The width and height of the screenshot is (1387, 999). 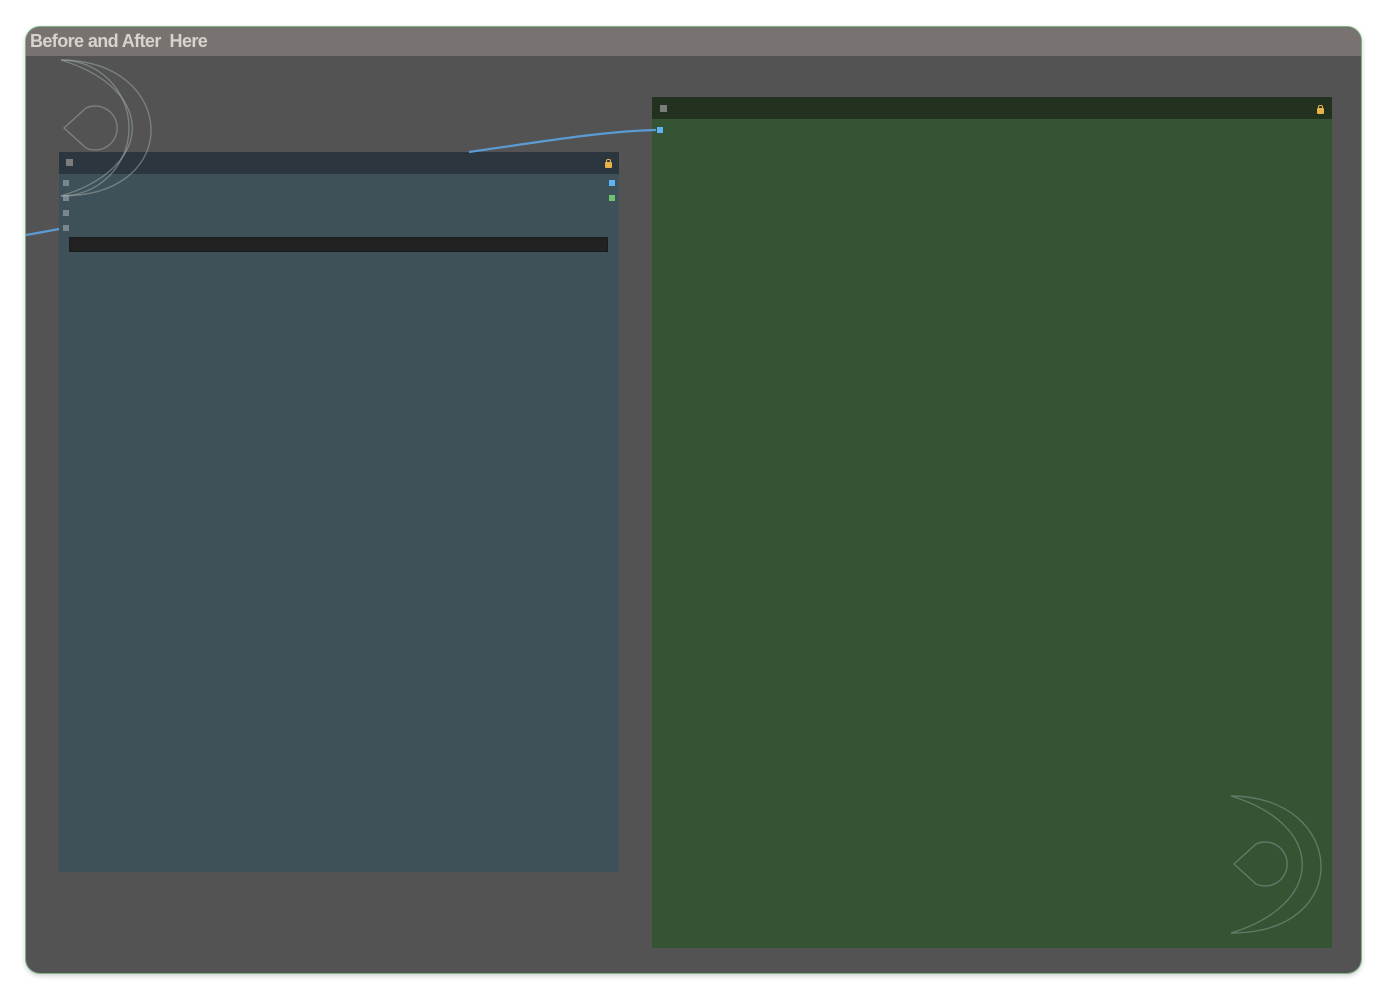 What do you see at coordinates (612, 183) in the screenshot?
I see `output-slot-image` at bounding box center [612, 183].